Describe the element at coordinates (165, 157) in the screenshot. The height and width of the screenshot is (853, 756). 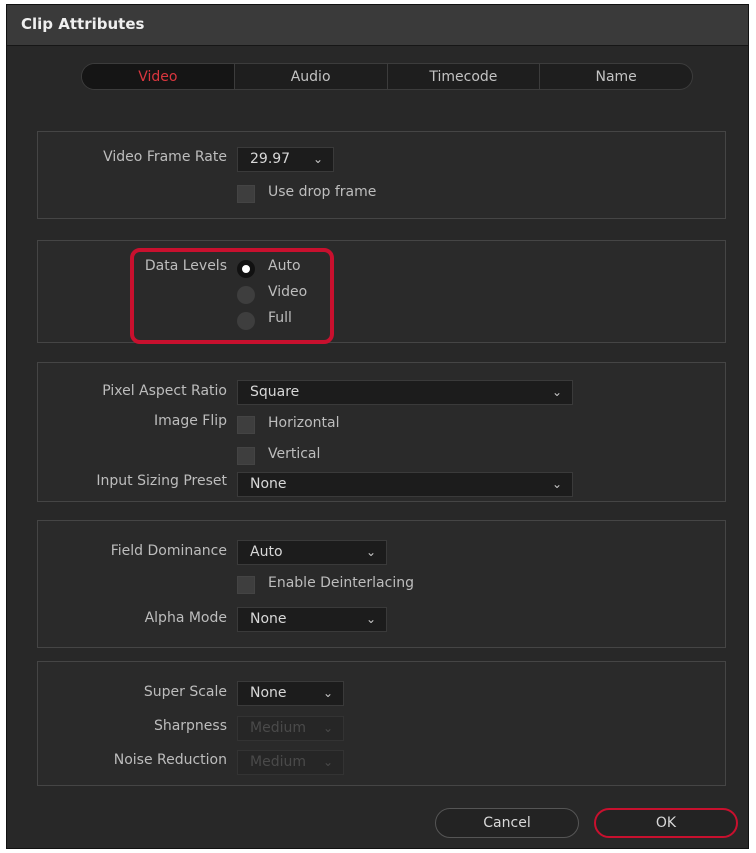
I see `video-frame-rate-label: Video Frame Rate` at that location.